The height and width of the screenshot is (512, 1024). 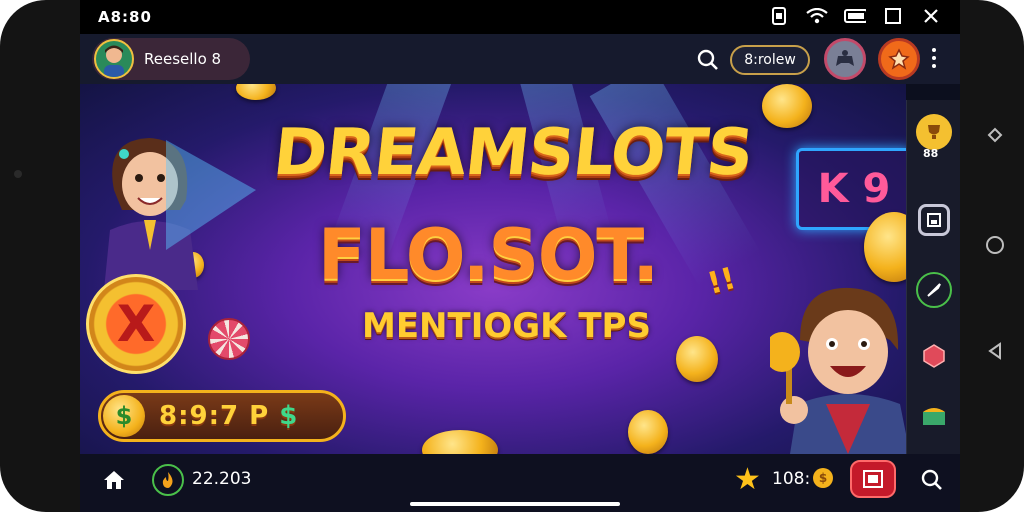 I want to click on title-line-2: FLO.SOT., so click(x=488, y=255).